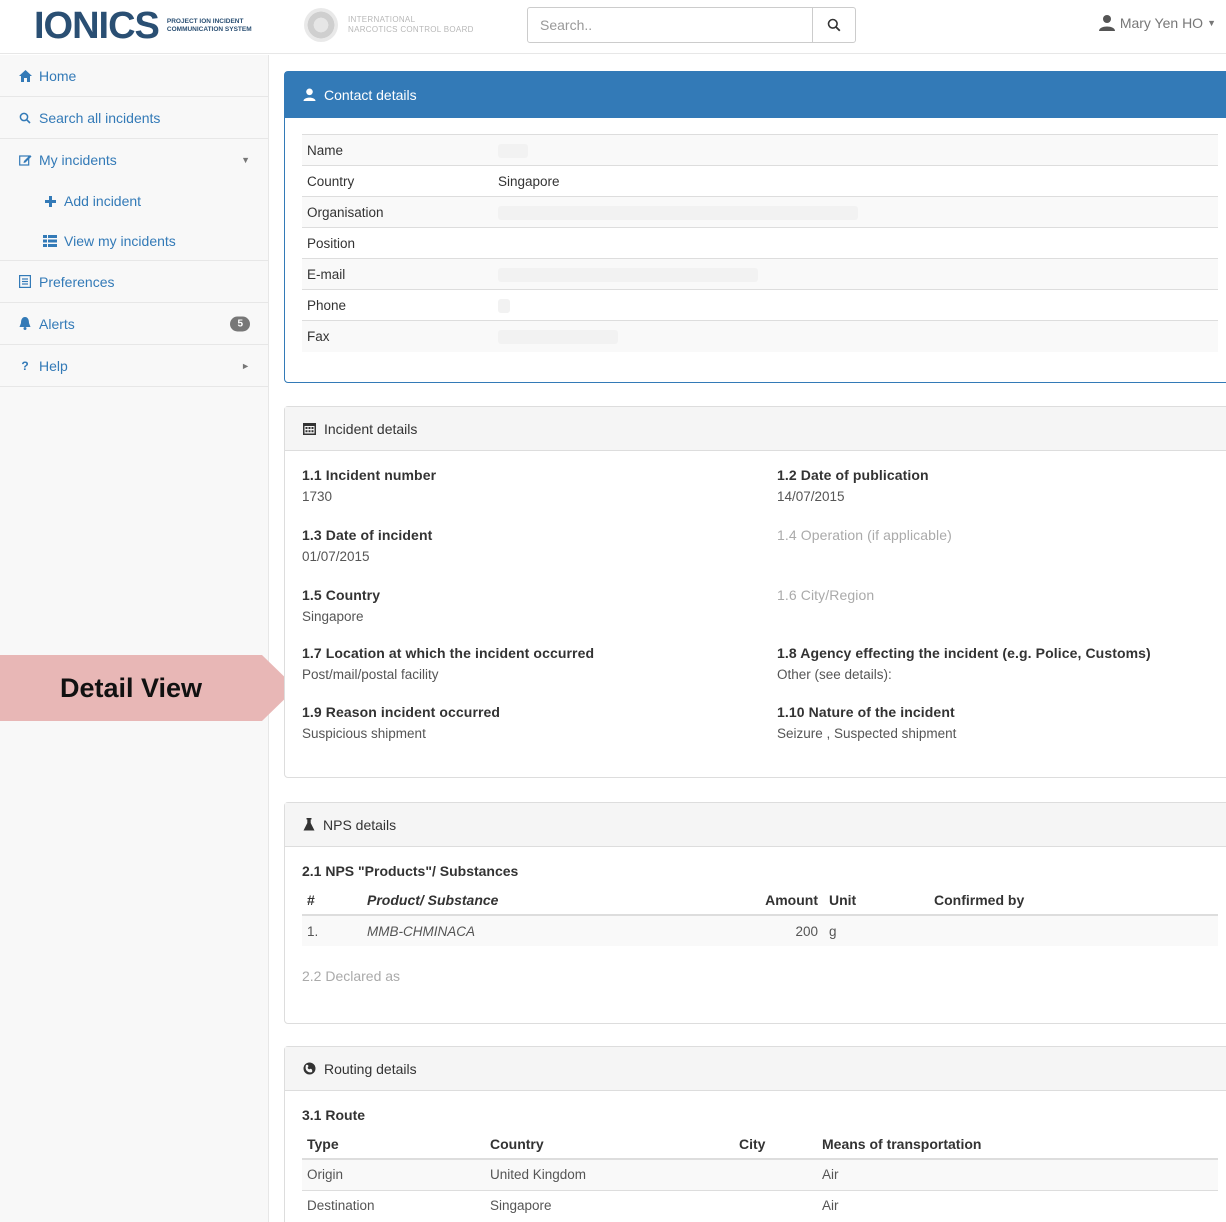  What do you see at coordinates (369, 485) in the screenshot?
I see `field-incident-number: 1.1 Incident number 1730` at bounding box center [369, 485].